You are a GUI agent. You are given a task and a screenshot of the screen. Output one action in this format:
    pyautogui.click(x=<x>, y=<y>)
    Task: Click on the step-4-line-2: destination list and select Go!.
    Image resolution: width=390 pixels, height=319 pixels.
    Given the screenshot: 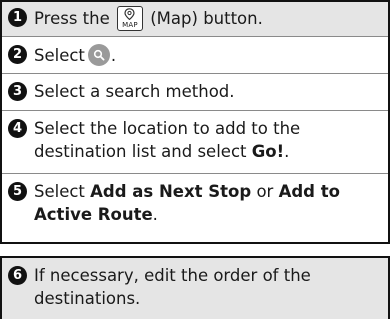 What is the action you would take?
    pyautogui.click(x=208, y=151)
    